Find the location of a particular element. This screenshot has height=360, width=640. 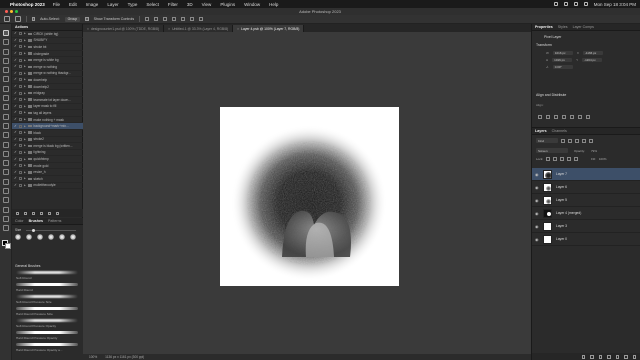

layer-row: ◉ Layer 7 is located at coordinates (586, 174).